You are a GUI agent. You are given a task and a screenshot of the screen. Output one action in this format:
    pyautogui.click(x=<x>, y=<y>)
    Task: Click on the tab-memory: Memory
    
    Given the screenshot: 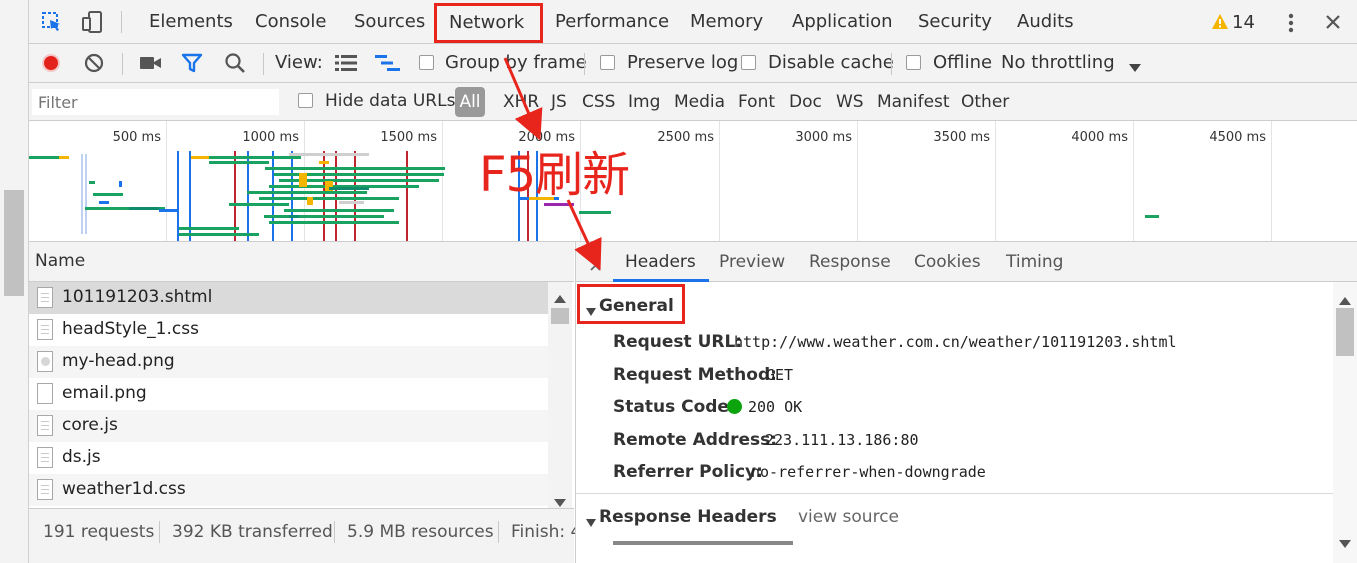 What is the action you would take?
    pyautogui.click(x=726, y=22)
    